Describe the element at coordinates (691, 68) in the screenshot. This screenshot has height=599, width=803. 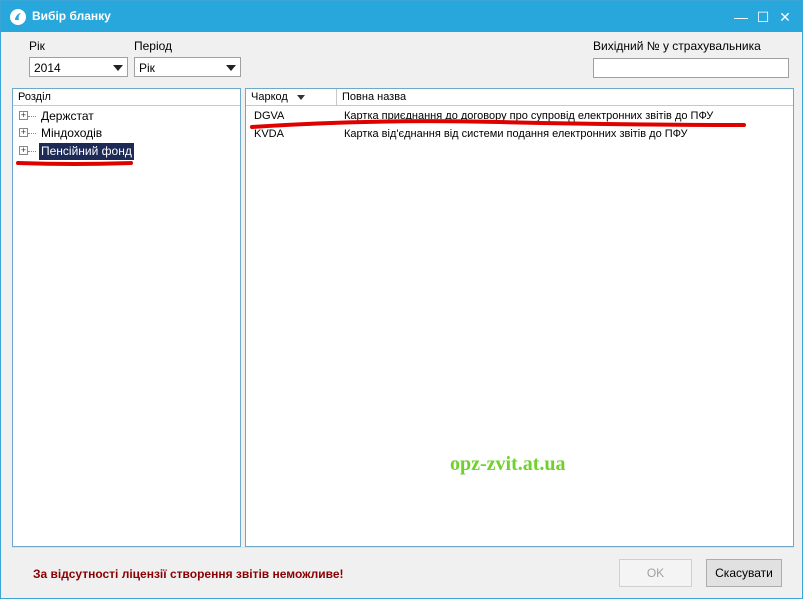
I see `outgoing-number-input` at that location.